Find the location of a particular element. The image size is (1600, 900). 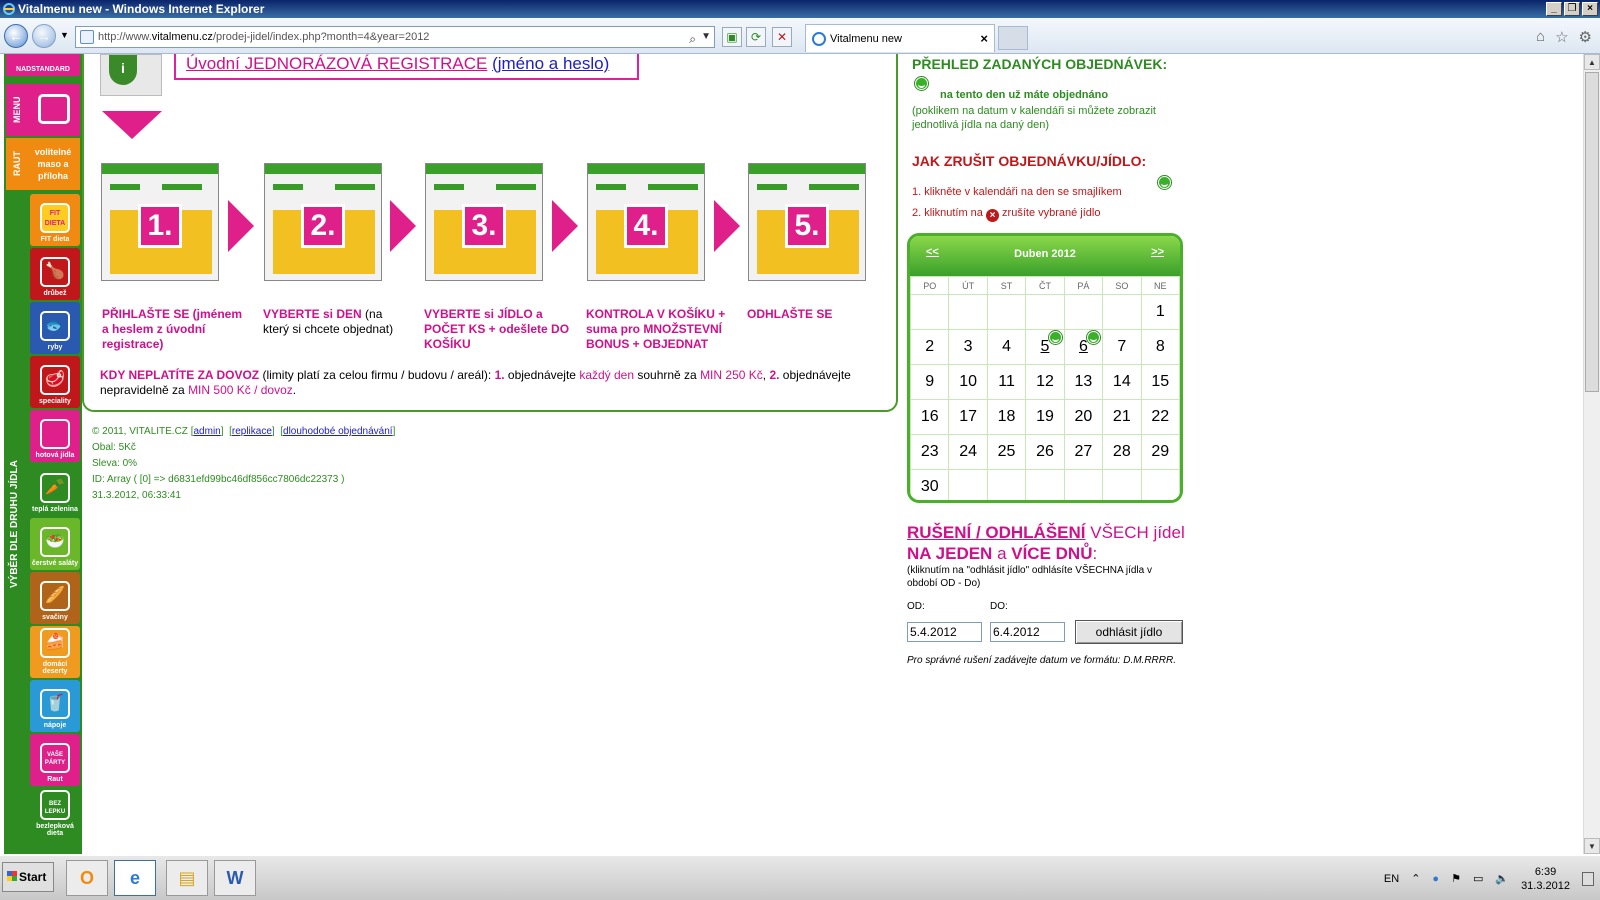

sidebar-item-svaciny: 🥖 svačiny is located at coordinates (55, 598).